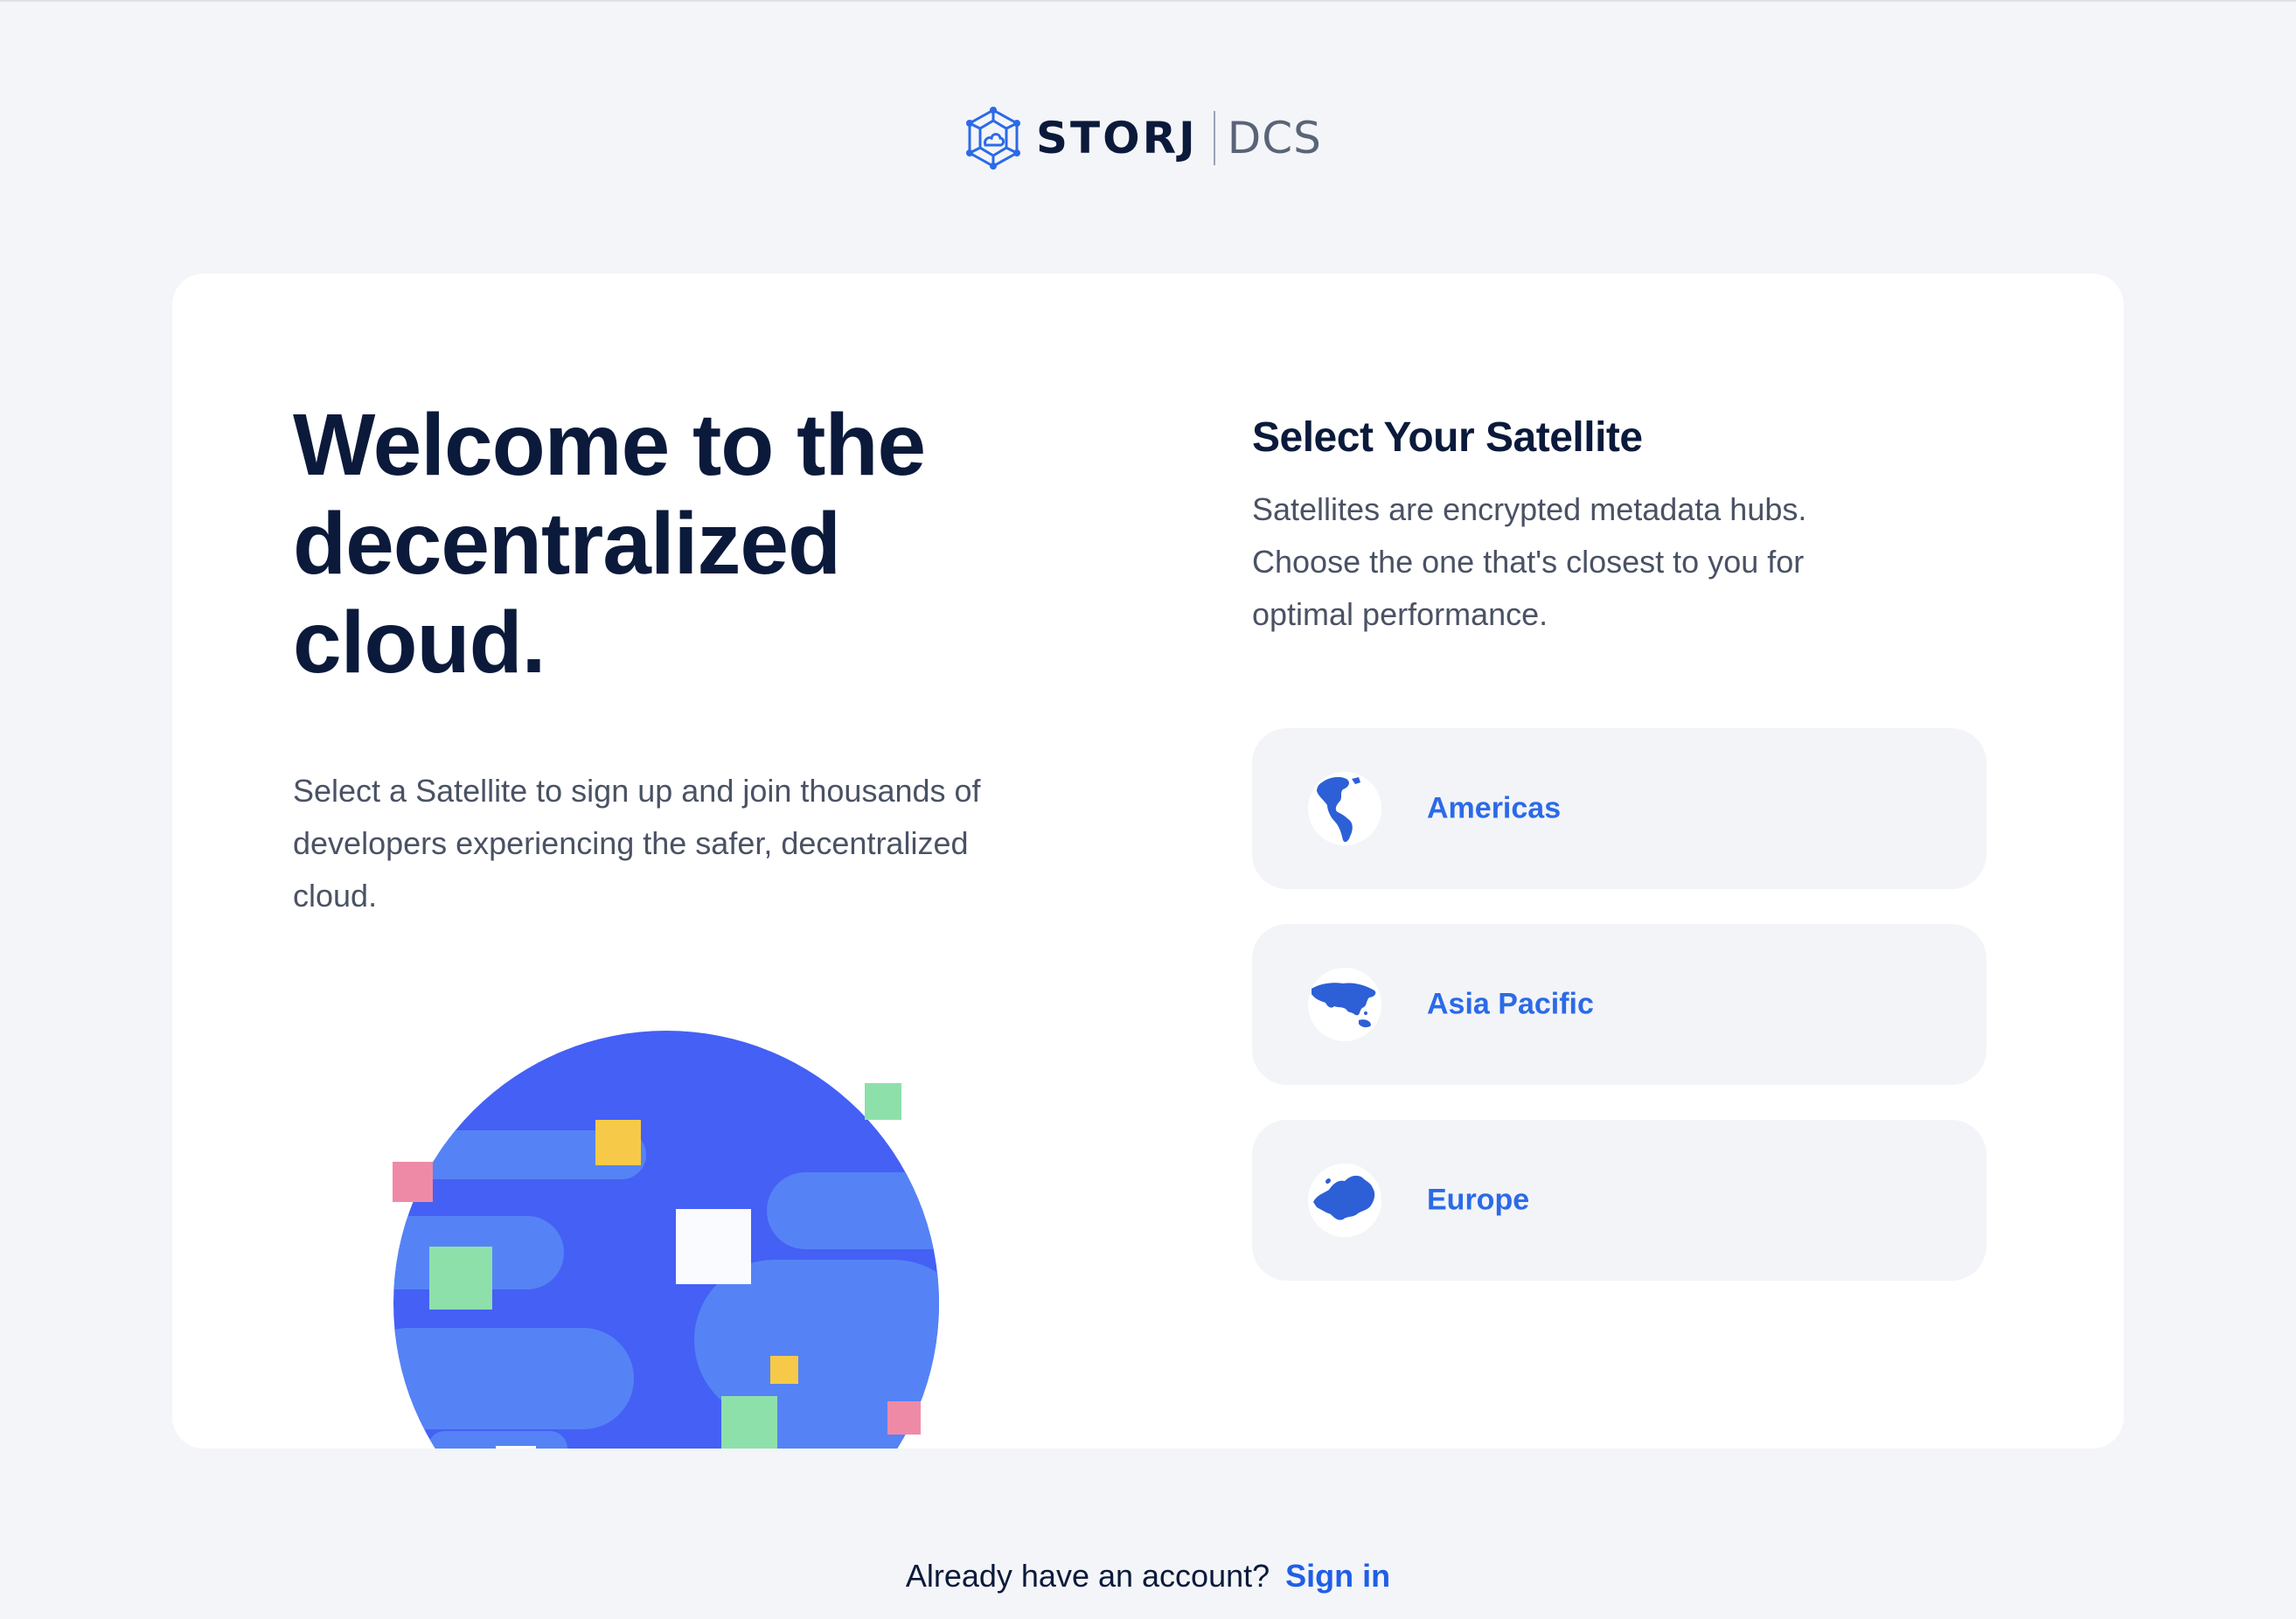  What do you see at coordinates (1338, 1576) in the screenshot?
I see `sign-in-link: Sign in` at bounding box center [1338, 1576].